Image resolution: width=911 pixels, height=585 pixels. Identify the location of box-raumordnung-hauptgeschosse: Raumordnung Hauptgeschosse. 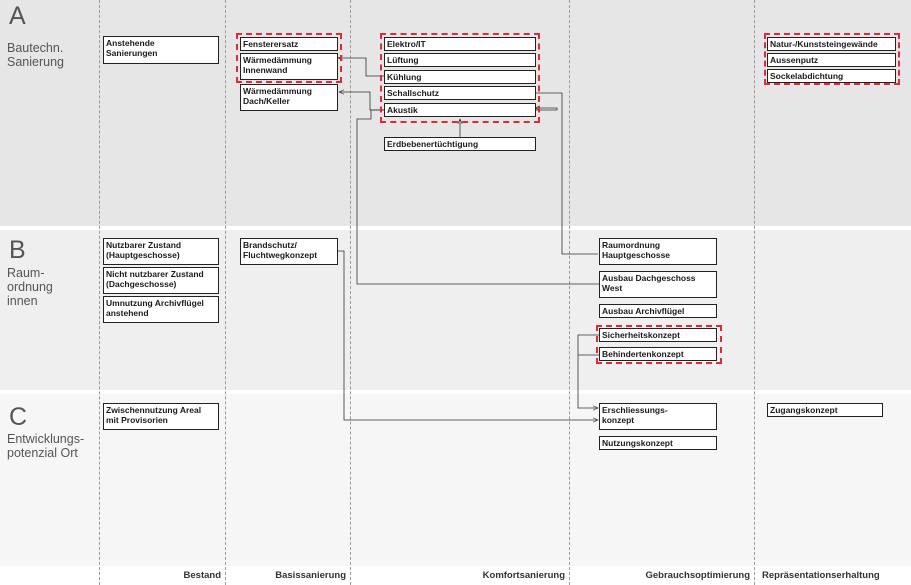
(658, 251).